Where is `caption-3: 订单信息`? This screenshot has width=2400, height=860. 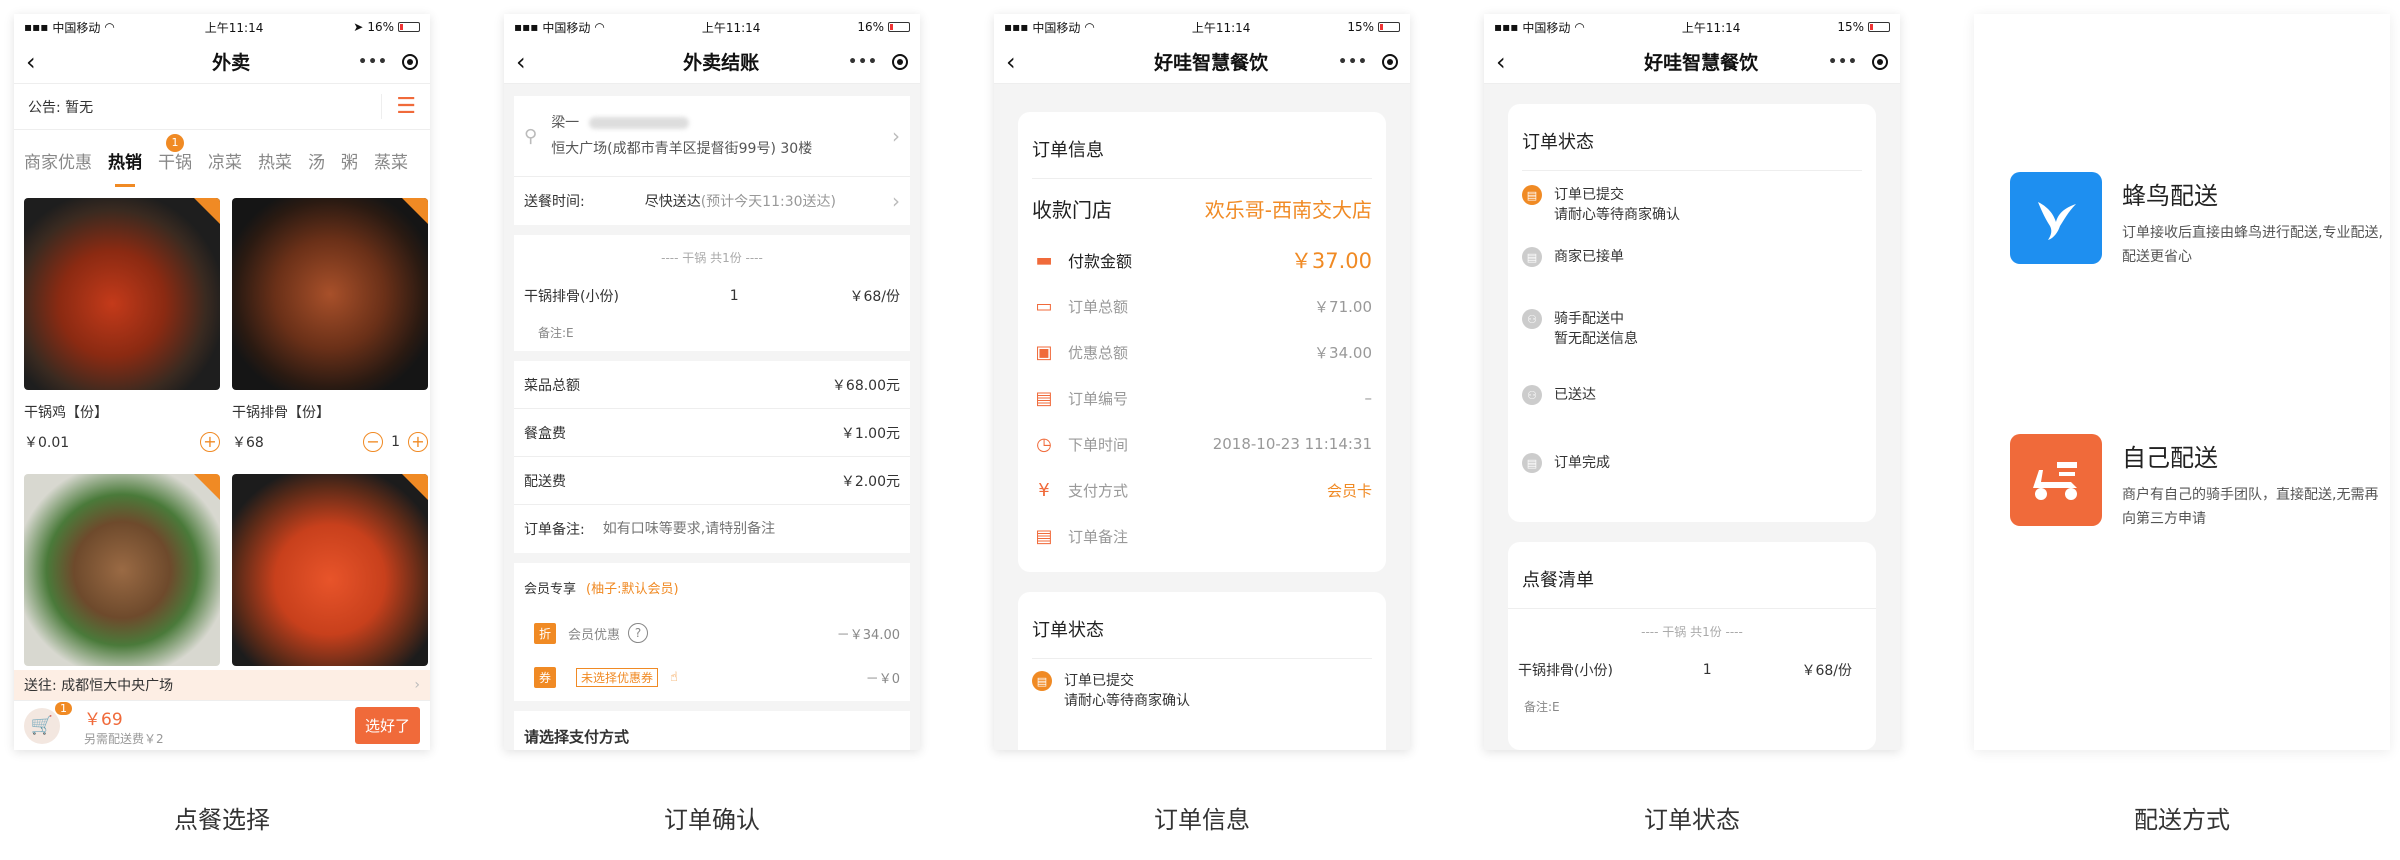
caption-3: 订单信息 is located at coordinates (1202, 820).